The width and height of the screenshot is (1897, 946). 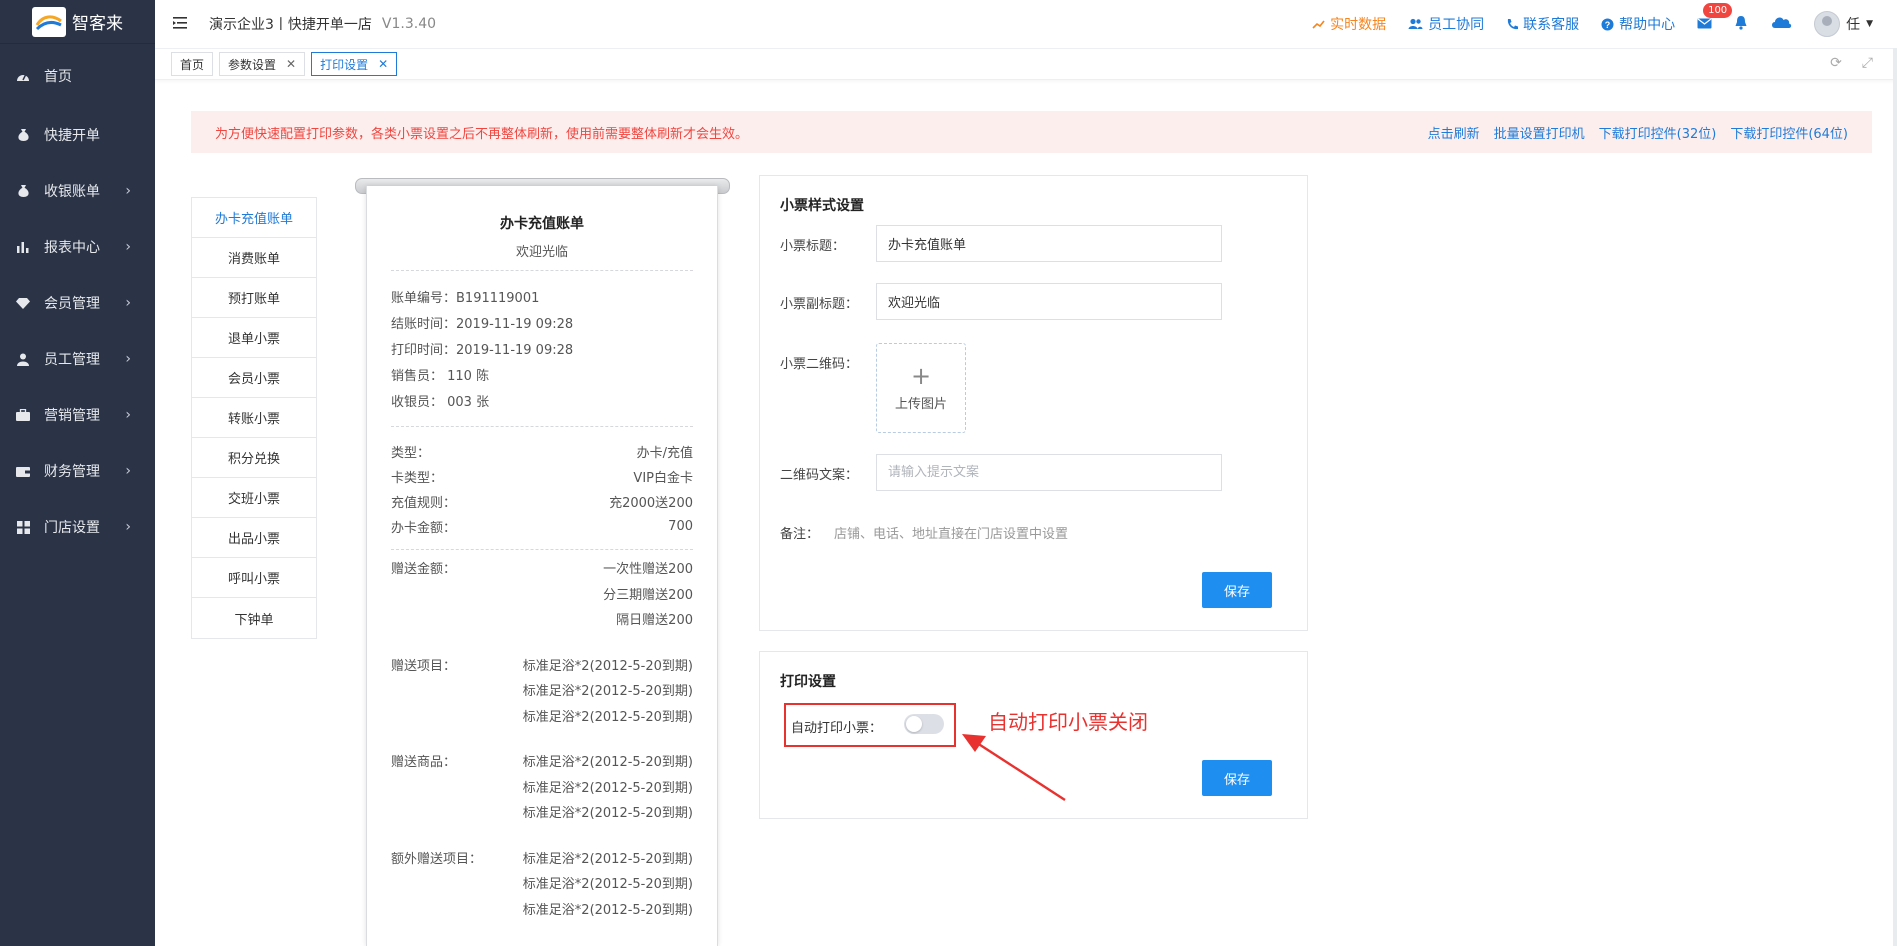 I want to click on staff-collab-label: 员工协同, so click(x=1456, y=25).